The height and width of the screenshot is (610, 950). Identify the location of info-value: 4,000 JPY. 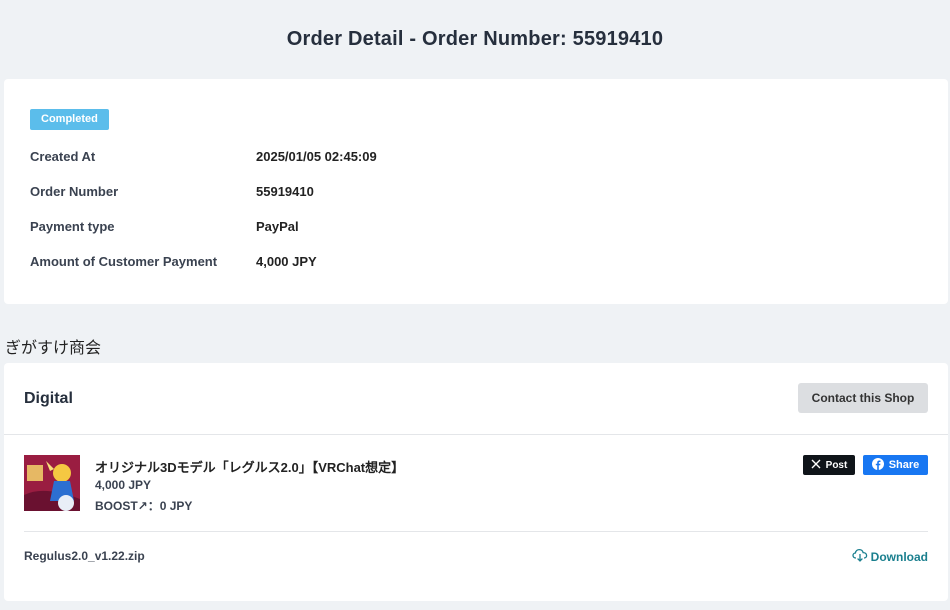
(286, 261).